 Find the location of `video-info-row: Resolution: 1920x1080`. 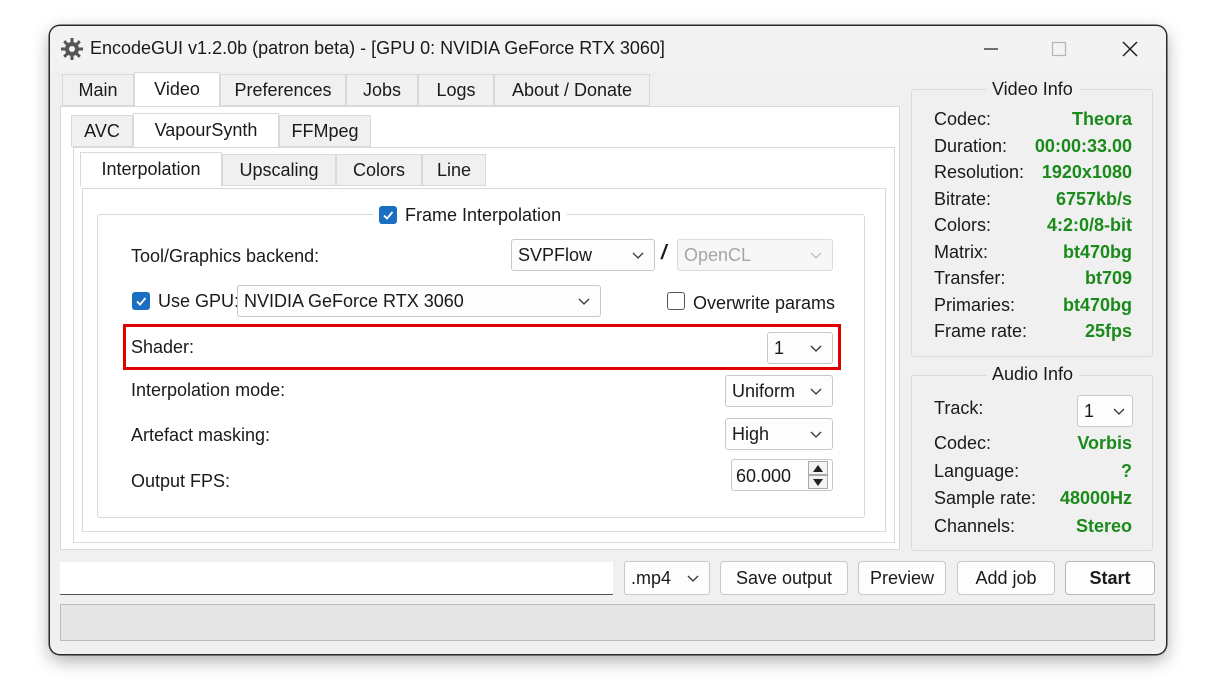

video-info-row: Resolution: 1920x1080 is located at coordinates (1033, 174).